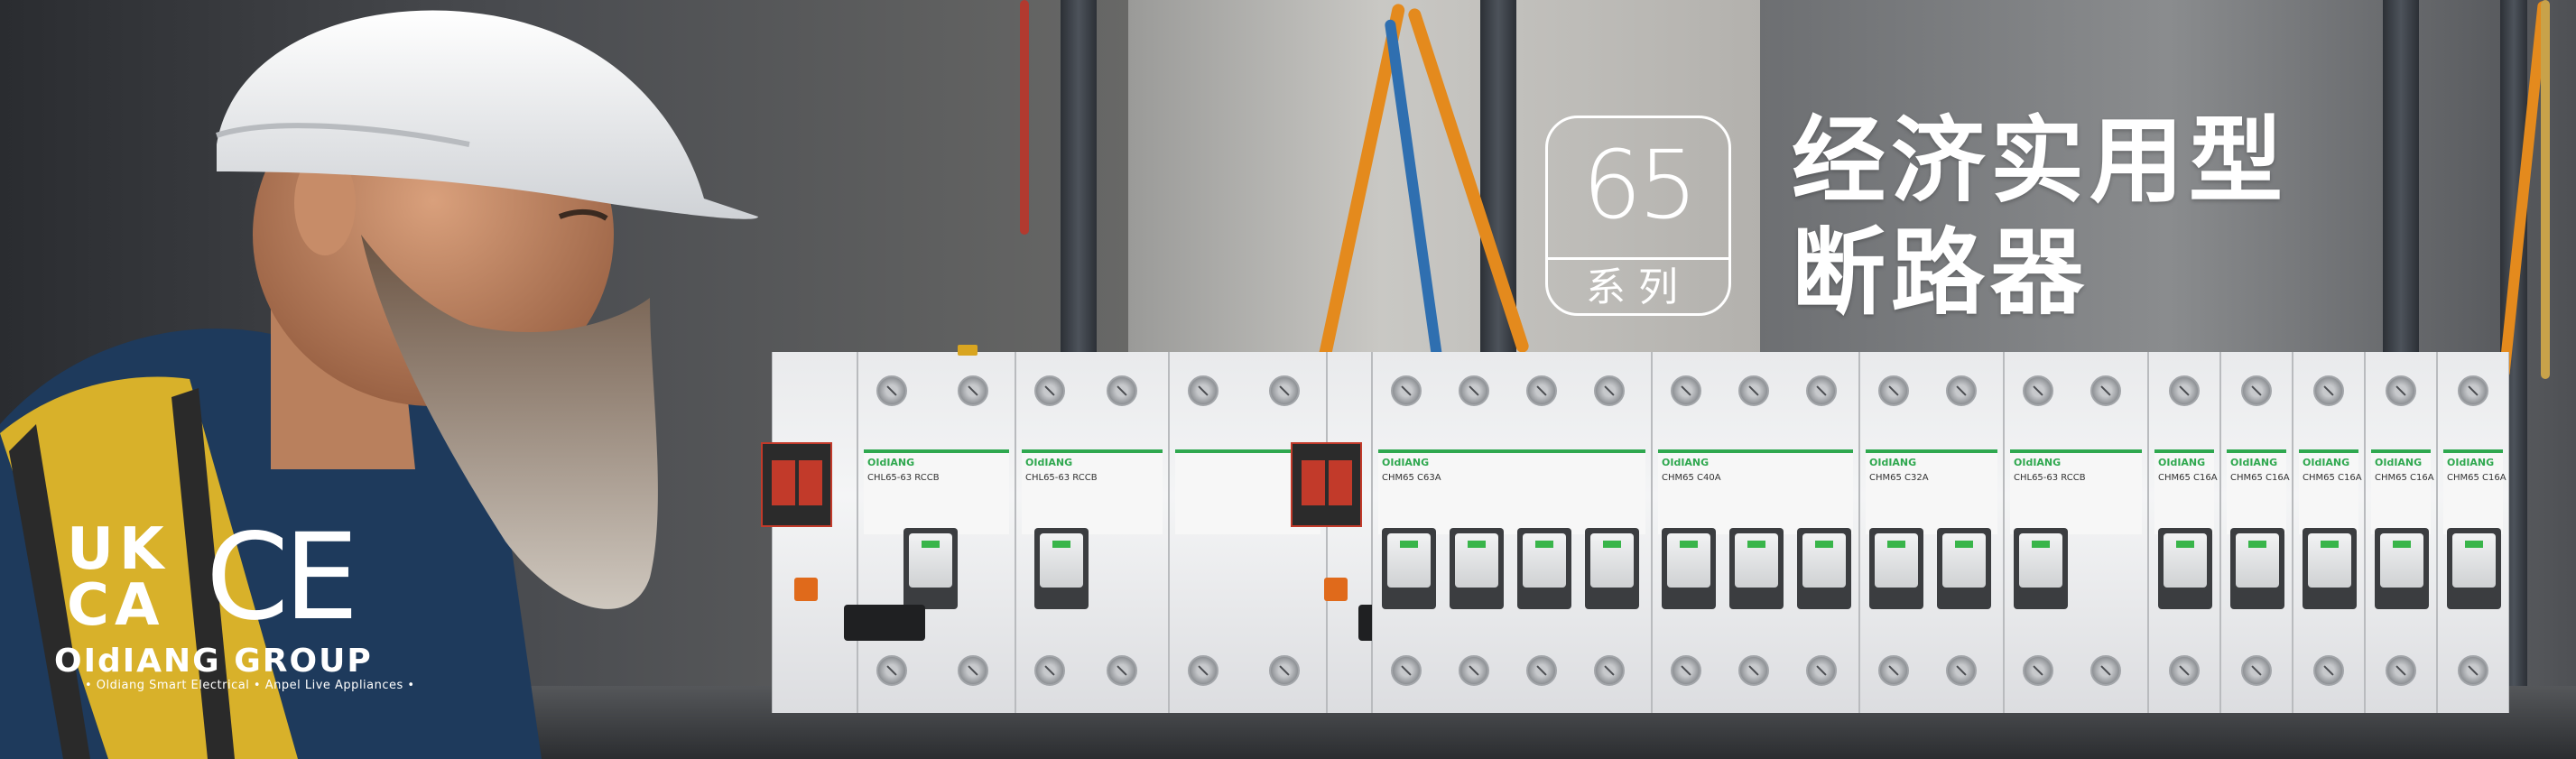 The width and height of the screenshot is (2576, 759). I want to click on breaker-module: OIdIANG CHM65 C40A, so click(1755, 532).